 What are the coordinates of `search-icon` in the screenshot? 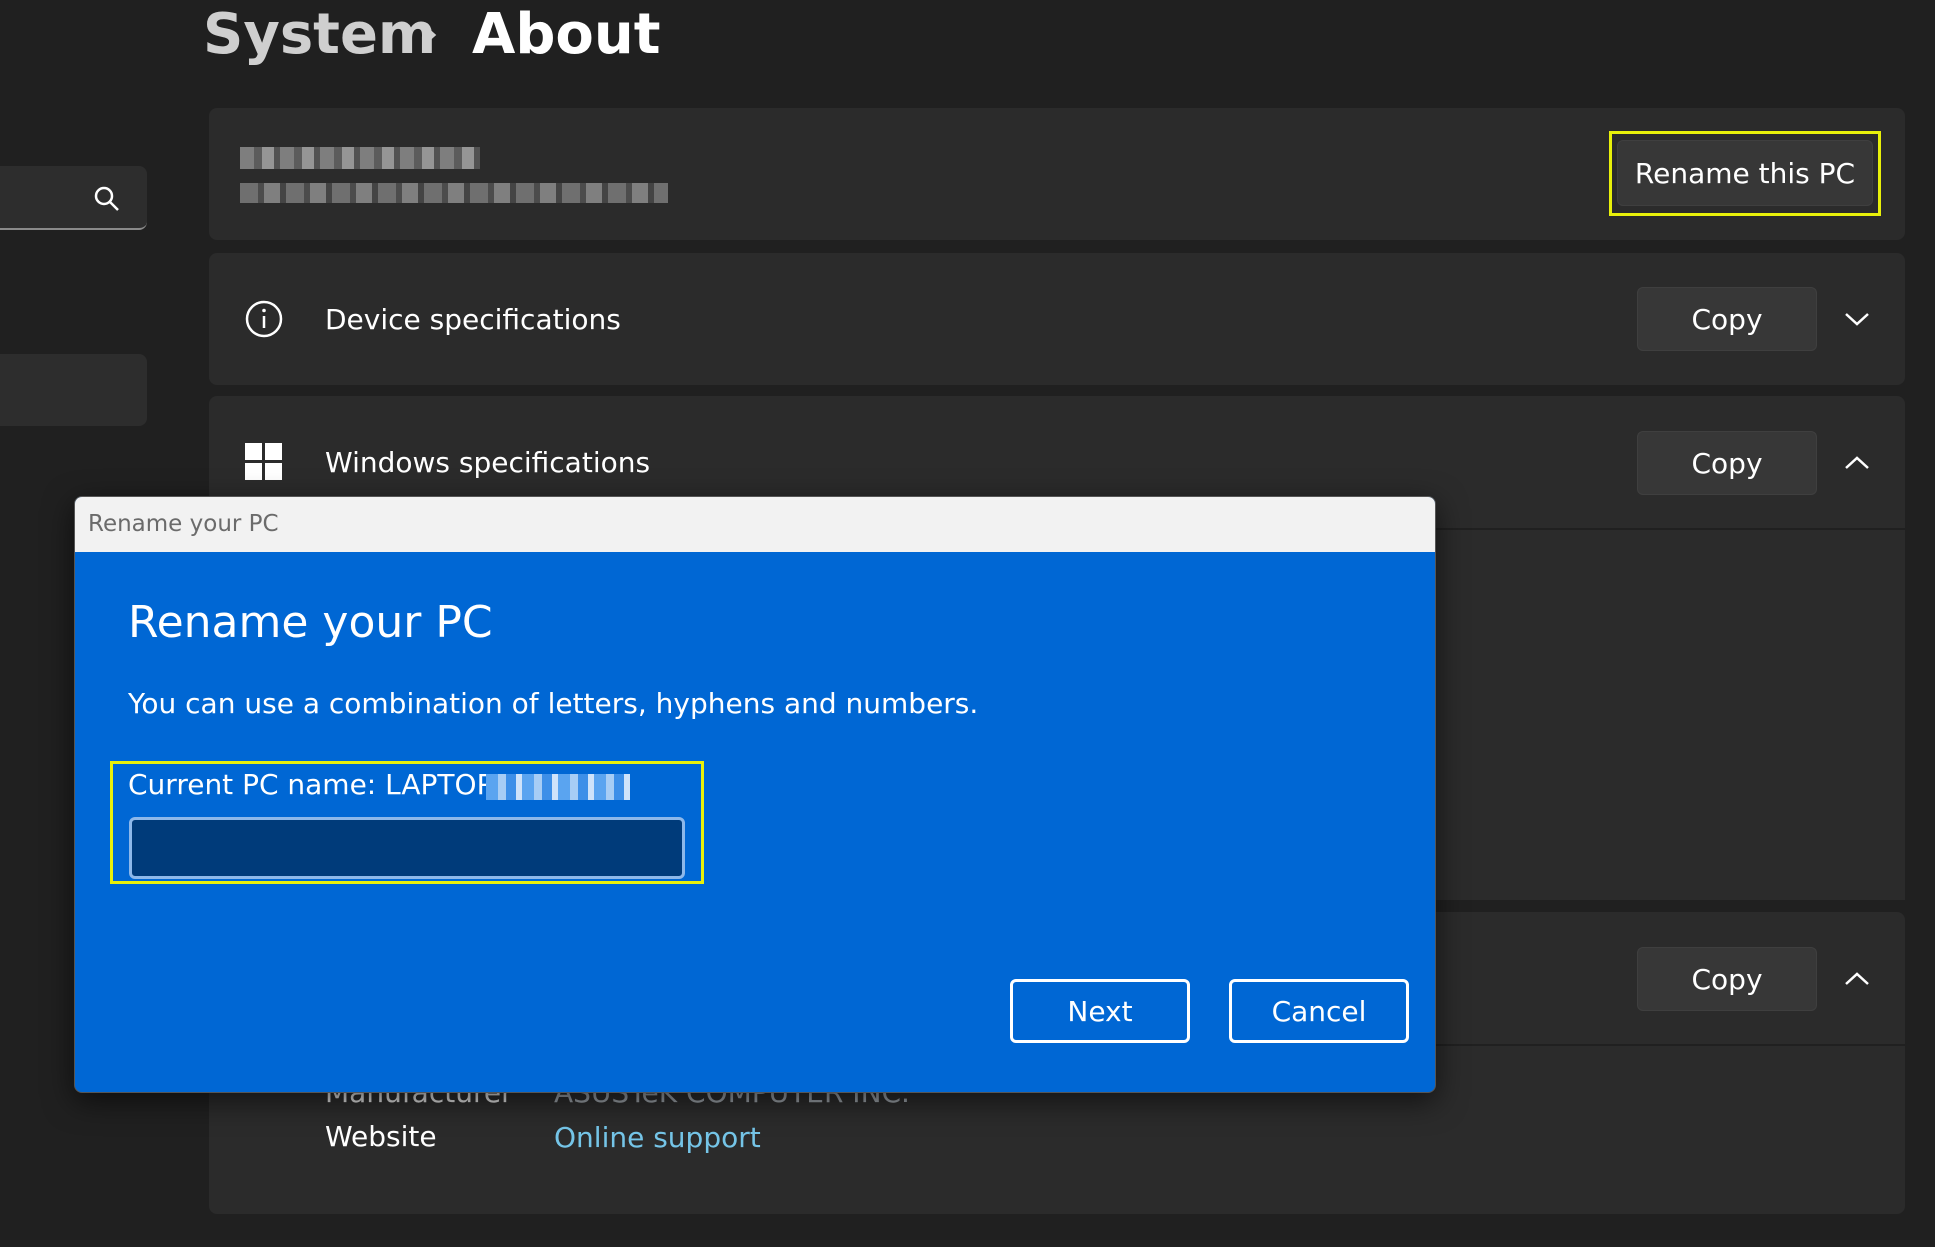 It's located at (107, 199).